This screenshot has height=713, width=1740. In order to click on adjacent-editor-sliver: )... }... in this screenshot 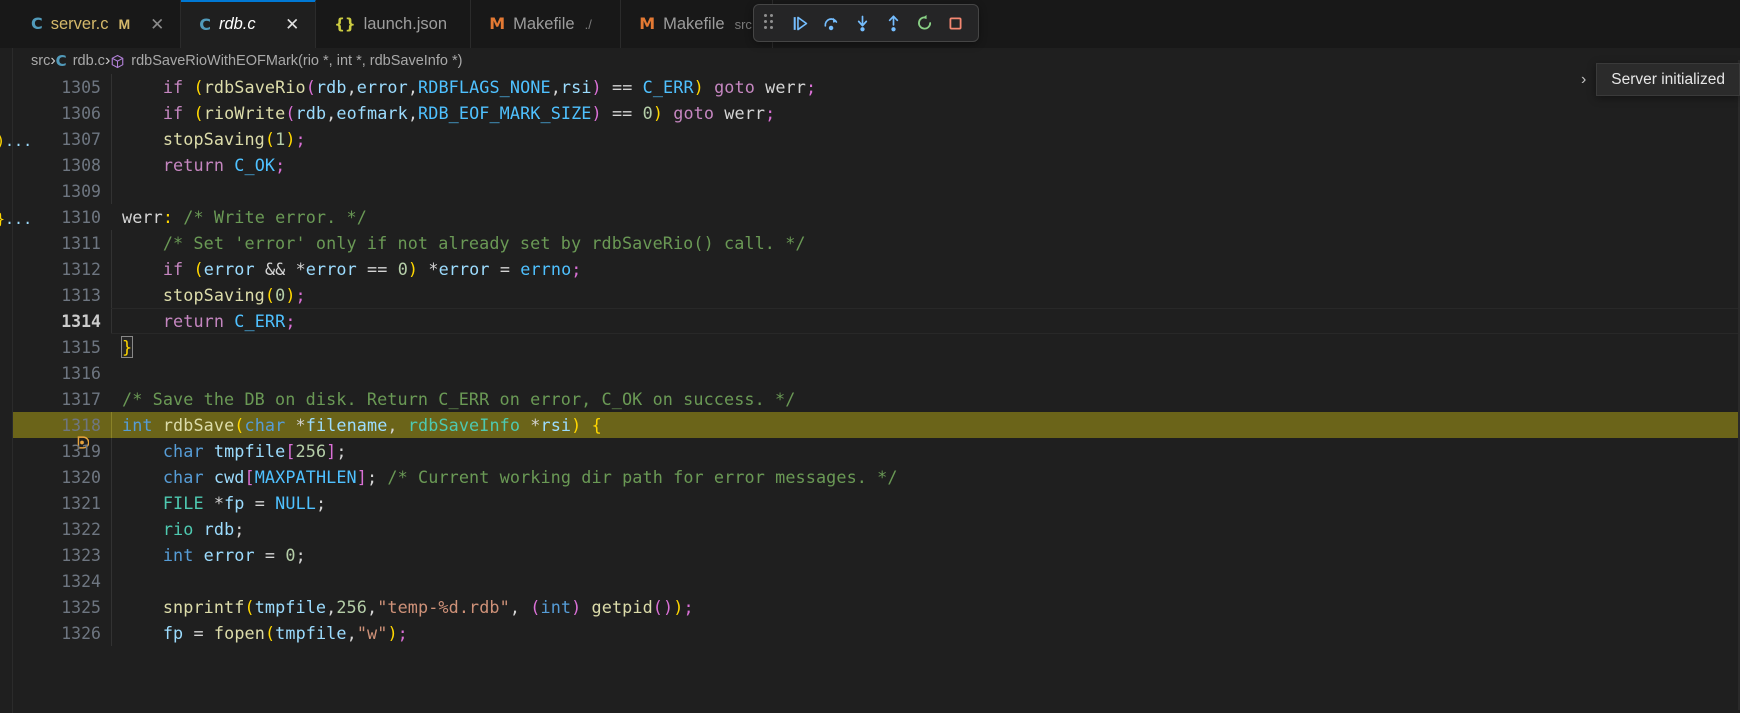, I will do `click(16, 356)`.